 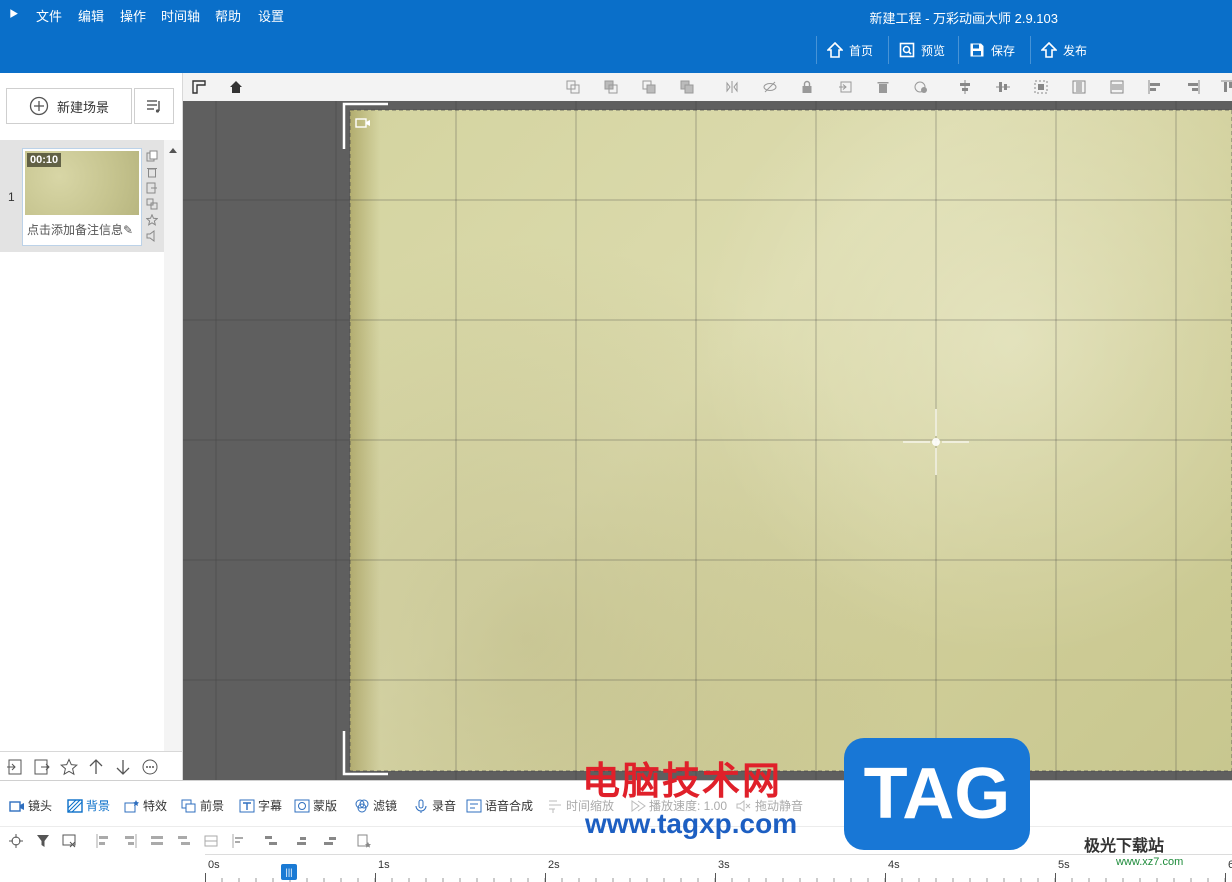 What do you see at coordinates (289, 872) in the screenshot?
I see `playhead-handle: |||` at bounding box center [289, 872].